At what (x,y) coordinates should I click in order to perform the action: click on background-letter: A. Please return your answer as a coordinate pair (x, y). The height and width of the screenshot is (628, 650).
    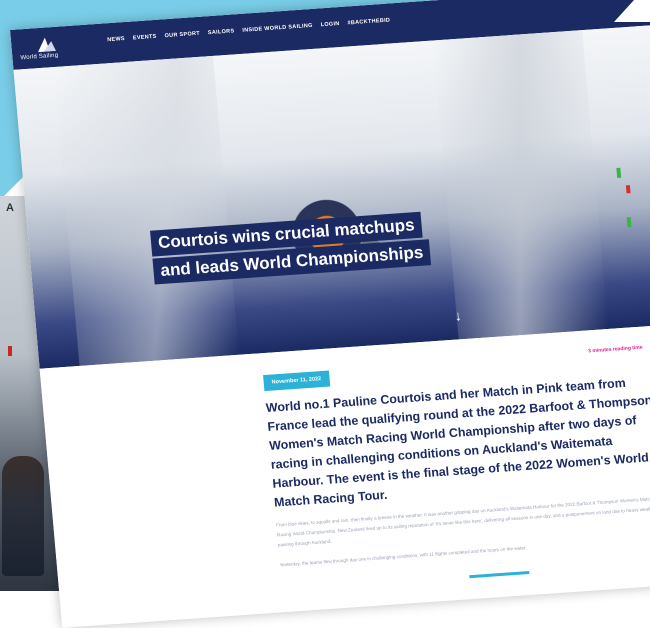
    Looking at the image, I should click on (10, 208).